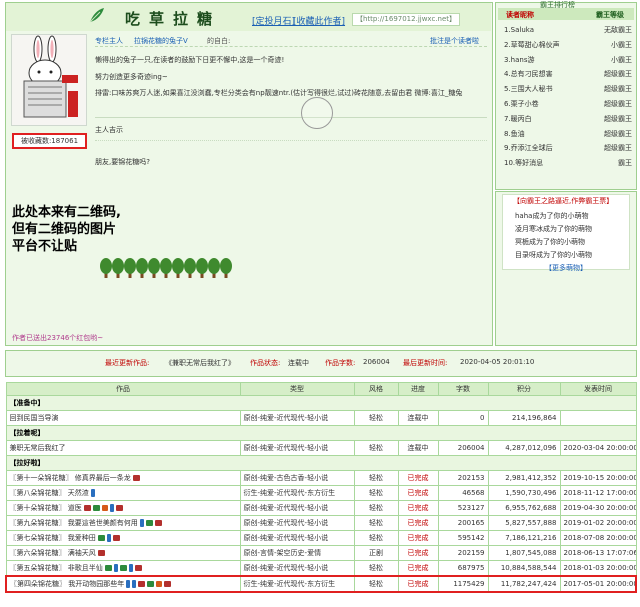 The image size is (640, 607). What do you see at coordinates (566, 268) in the screenshot?
I see `more-pets-link: 【更多萌物】` at bounding box center [566, 268].